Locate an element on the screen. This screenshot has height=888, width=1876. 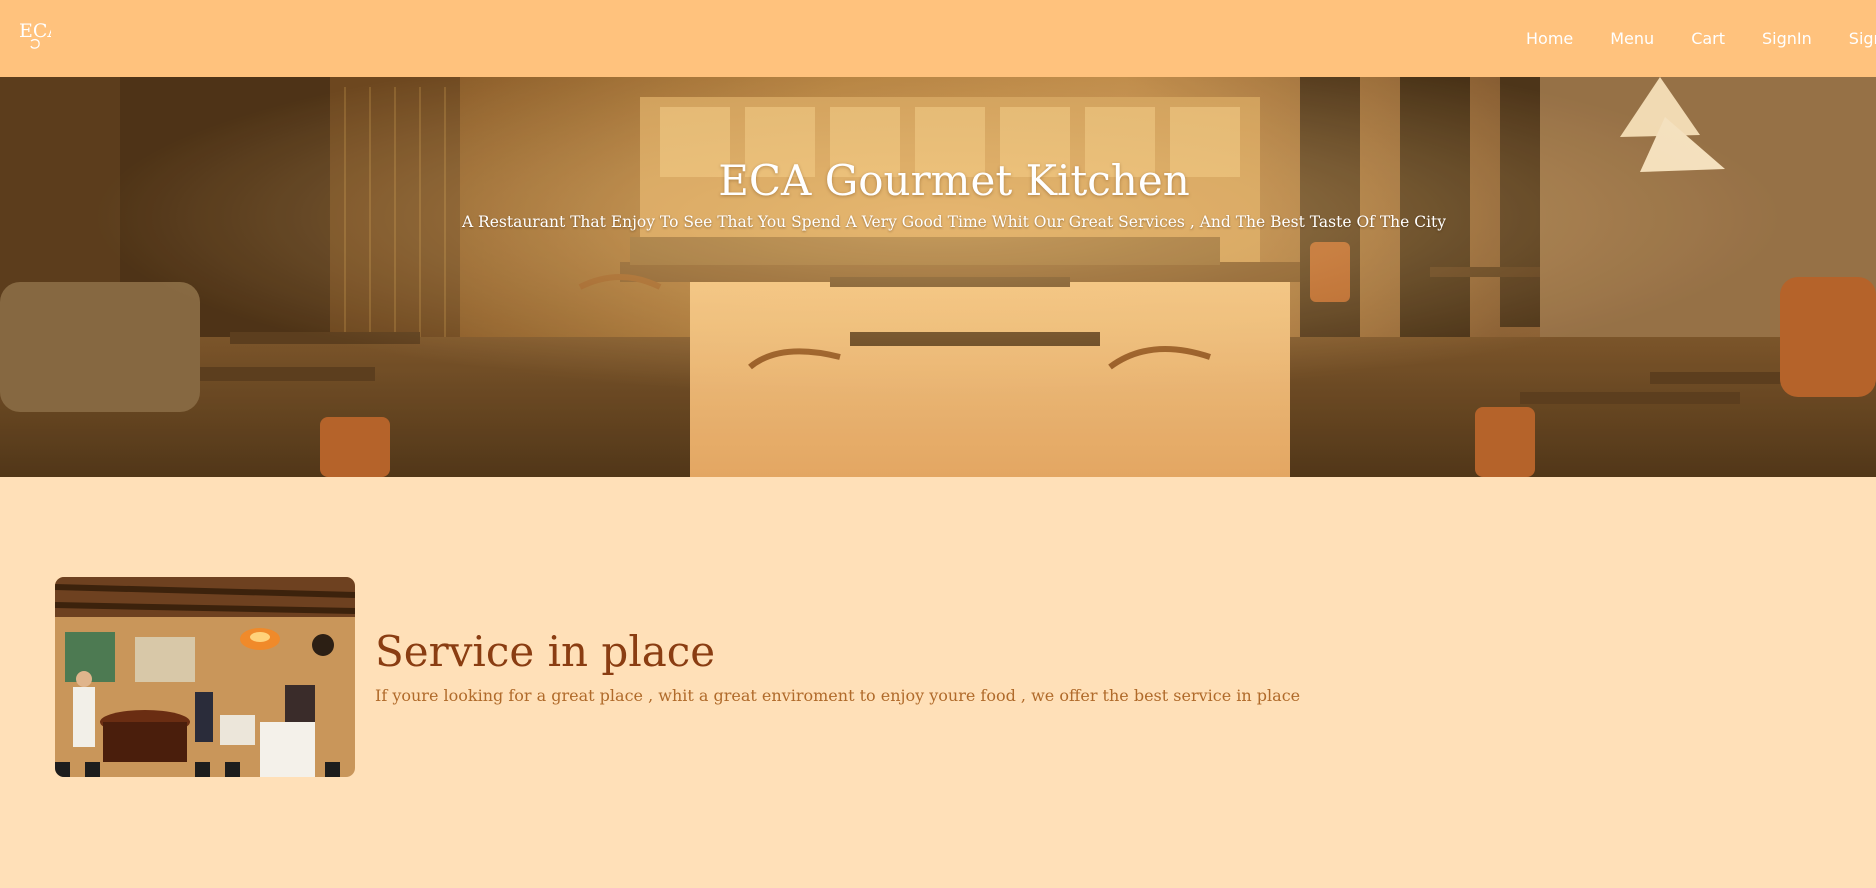
nav-menu: Home Menu Cart SignIn SignUp is located at coordinates (1701, 38).